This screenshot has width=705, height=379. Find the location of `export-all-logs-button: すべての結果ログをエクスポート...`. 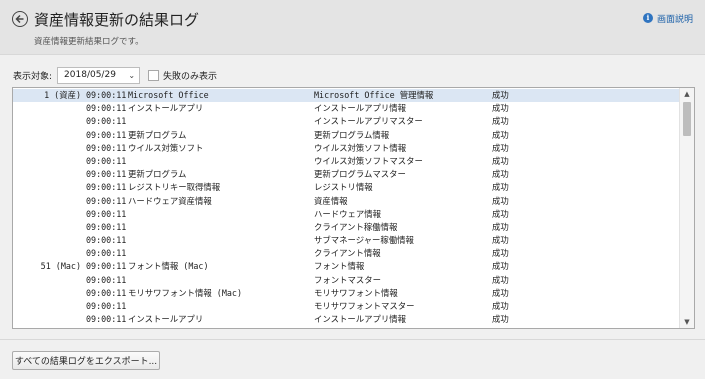

export-all-logs-button: すべての結果ログをエクスポート... is located at coordinates (86, 360).